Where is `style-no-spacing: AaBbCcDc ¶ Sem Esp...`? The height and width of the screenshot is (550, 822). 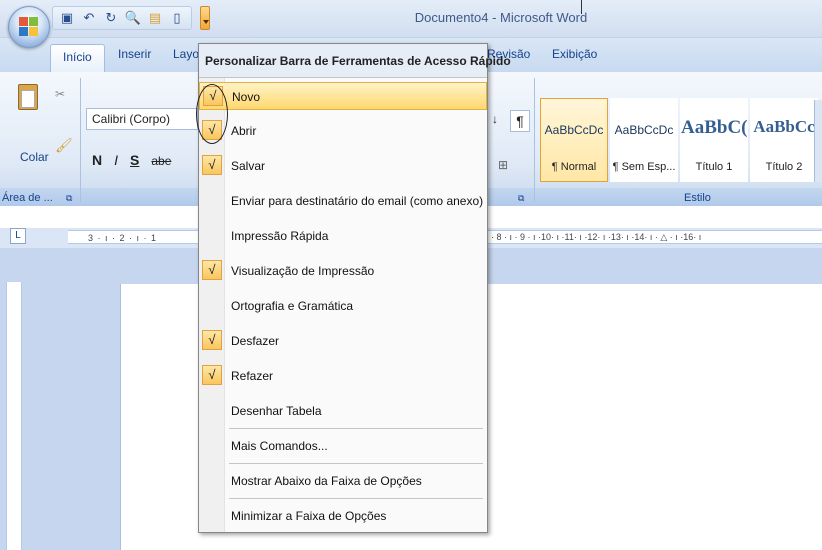
style-no-spacing: AaBbCcDc ¶ Sem Esp... is located at coordinates (644, 140).